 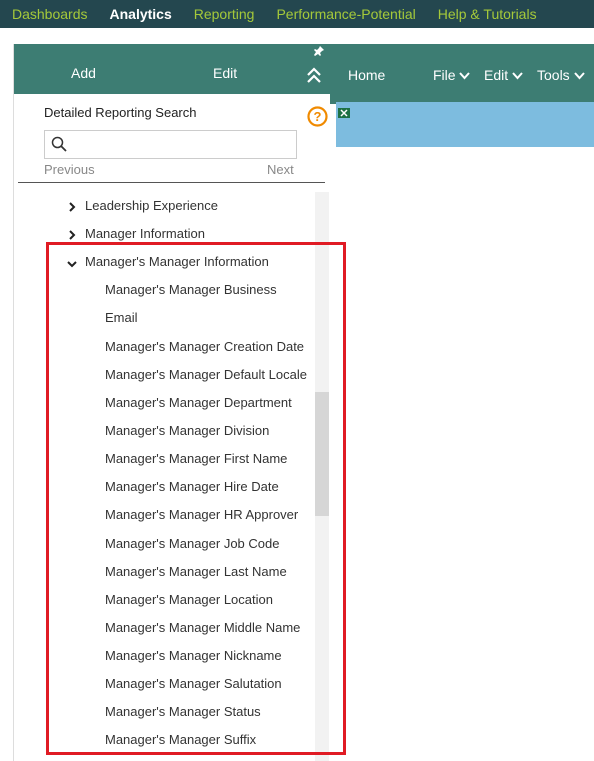 What do you see at coordinates (120, 112) in the screenshot?
I see `search-label: Detailed Reporting Search` at bounding box center [120, 112].